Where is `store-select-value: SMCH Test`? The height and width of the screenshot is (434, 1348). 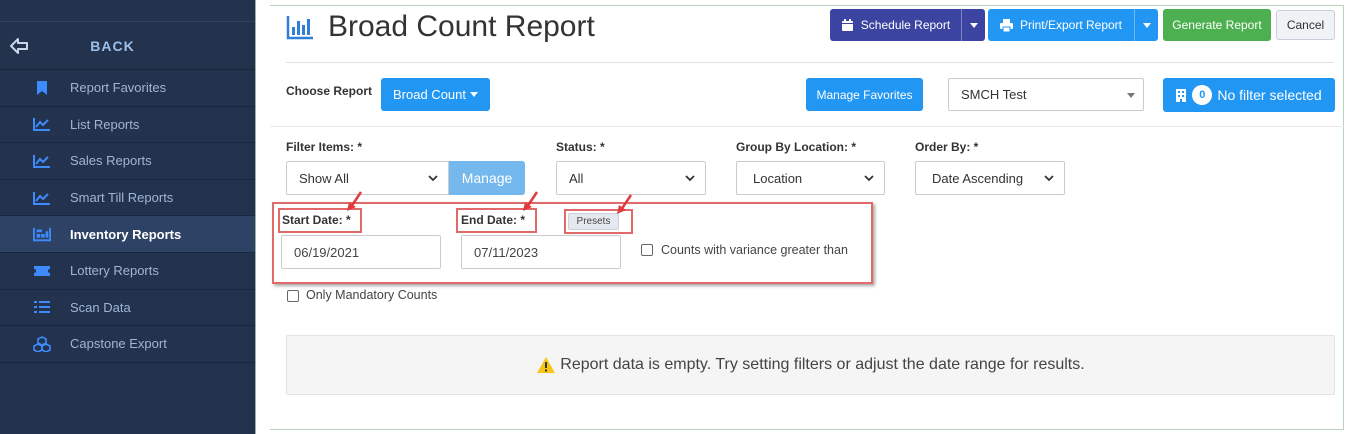
store-select-value: SMCH Test is located at coordinates (994, 94).